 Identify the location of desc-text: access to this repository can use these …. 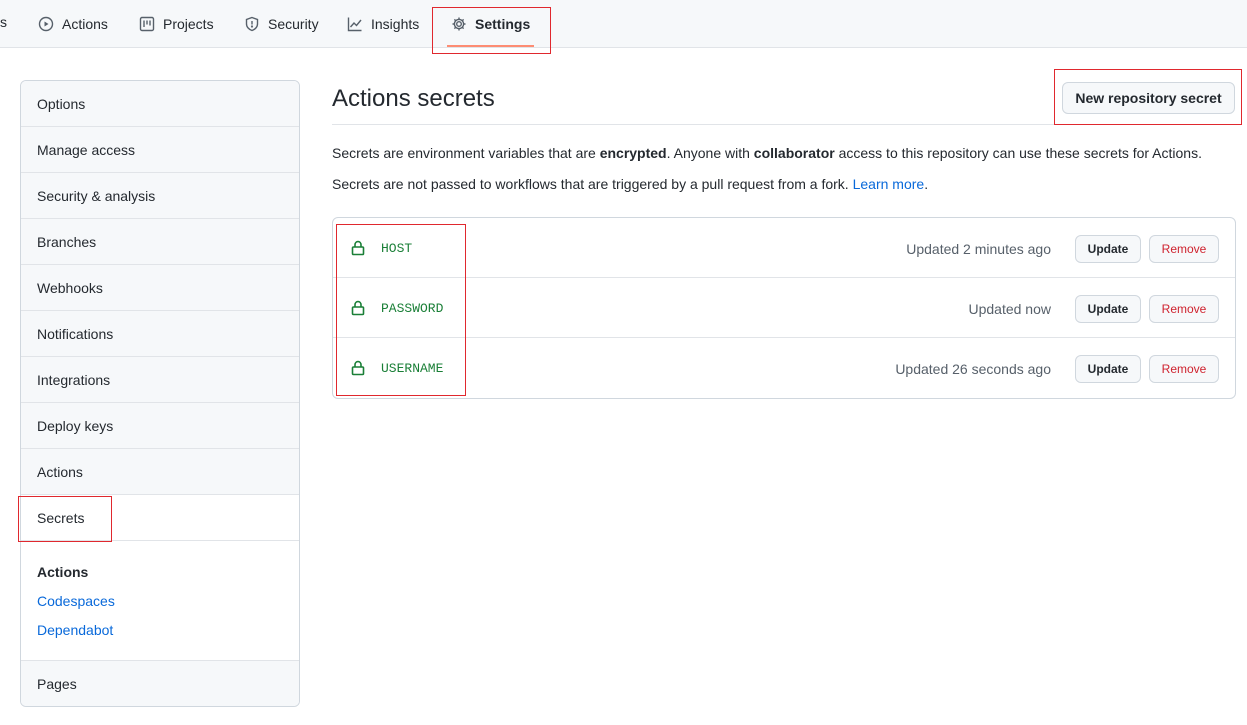
(1018, 153).